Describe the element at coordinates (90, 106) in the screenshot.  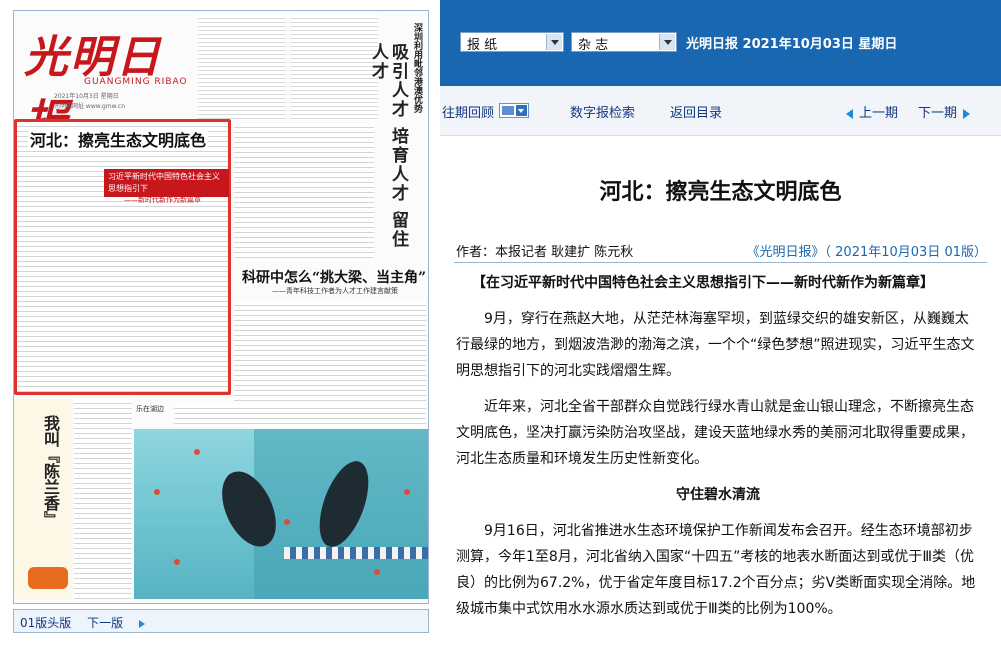
I see `masthead-site: 光明网网址 www.gmw.cn` at that location.